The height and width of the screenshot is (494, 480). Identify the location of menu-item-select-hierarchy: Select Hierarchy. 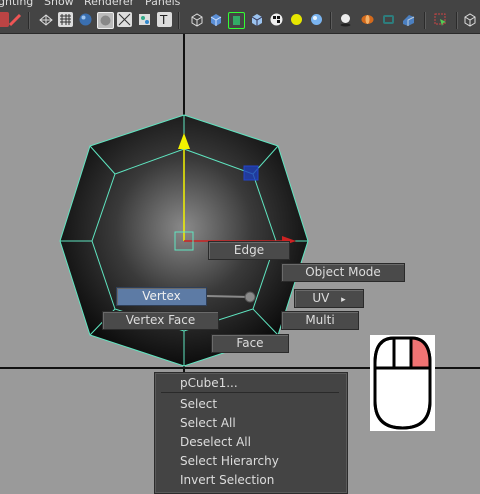
(229, 461).